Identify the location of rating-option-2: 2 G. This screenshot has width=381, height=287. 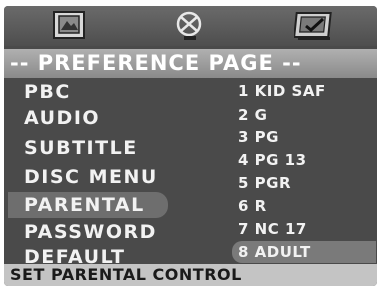
(252, 115).